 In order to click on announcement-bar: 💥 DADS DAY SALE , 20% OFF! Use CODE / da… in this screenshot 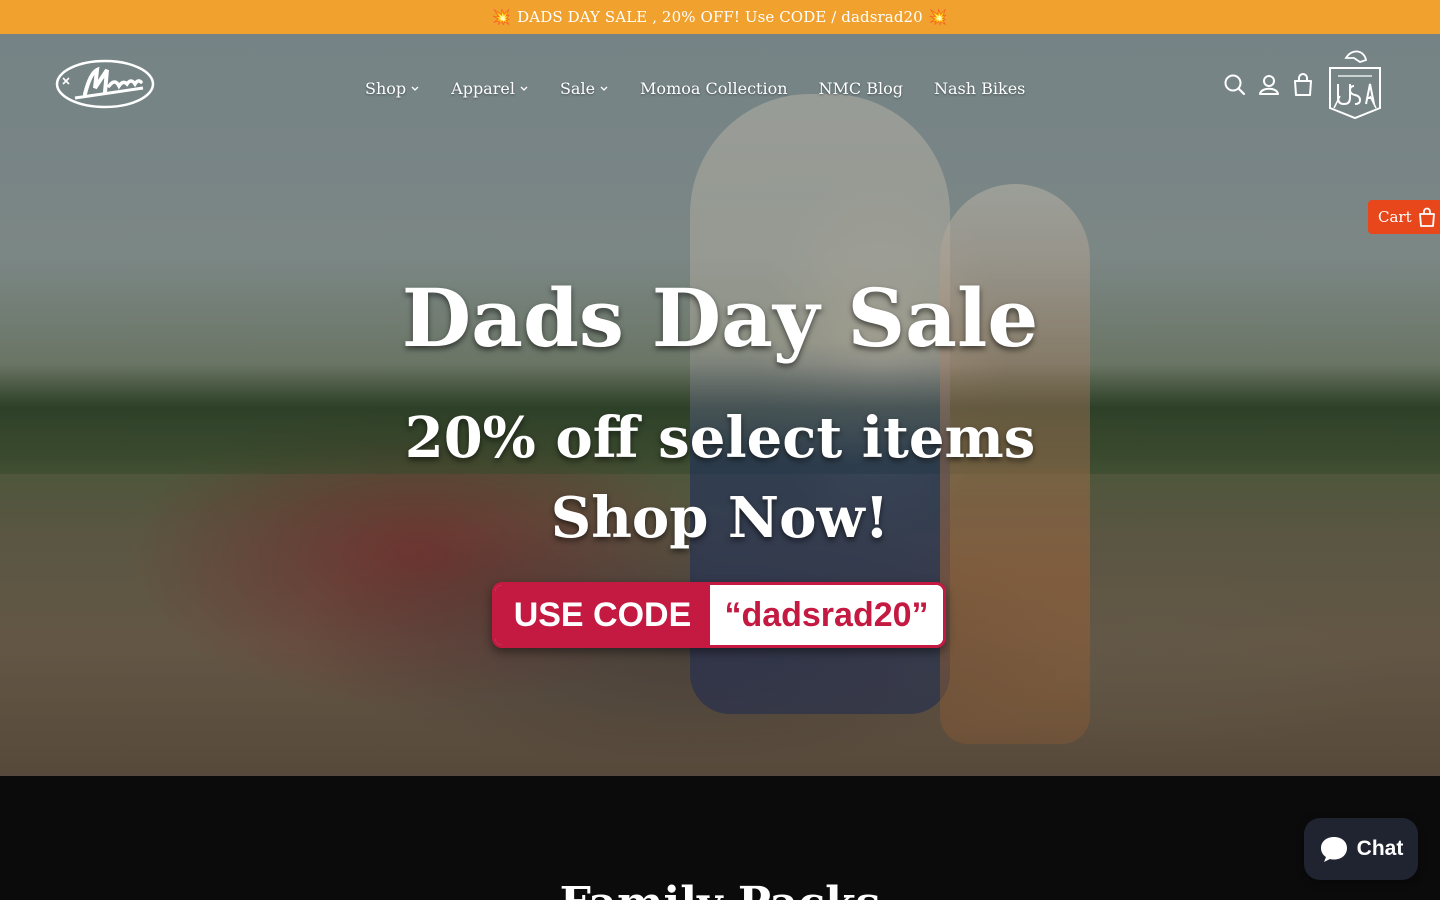, I will do `click(720, 17)`.